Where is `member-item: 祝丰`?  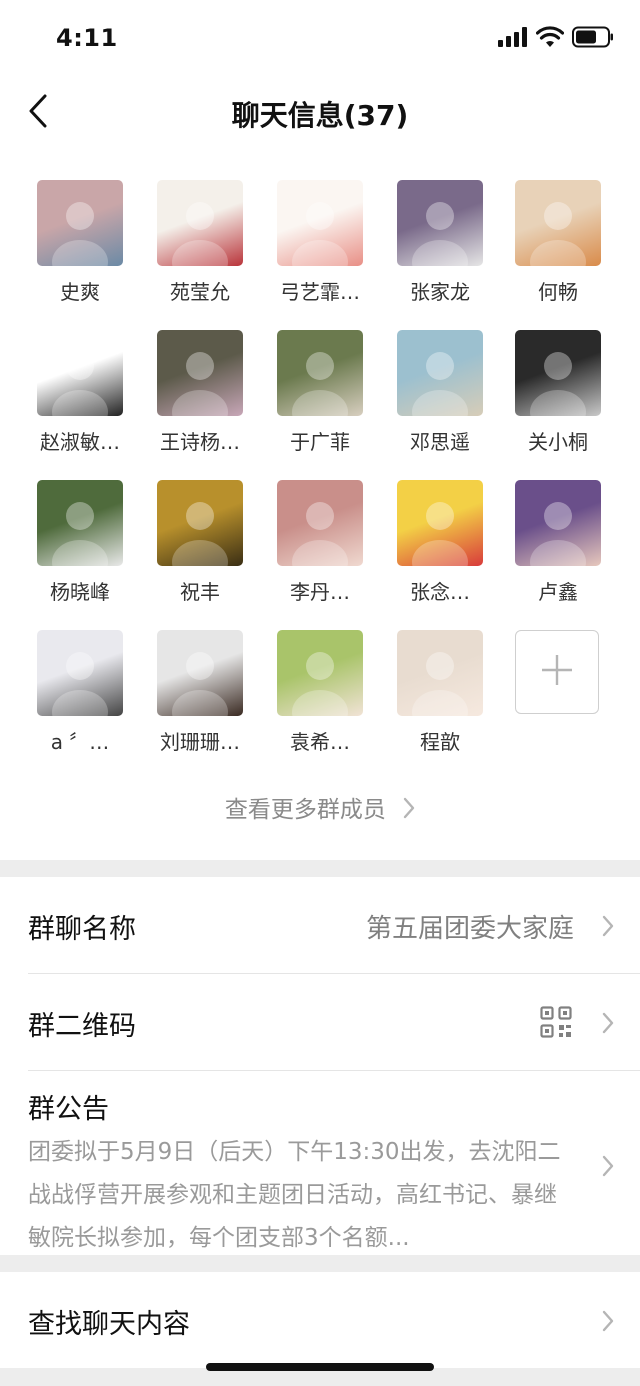 member-item: 祝丰 is located at coordinates (200, 527).